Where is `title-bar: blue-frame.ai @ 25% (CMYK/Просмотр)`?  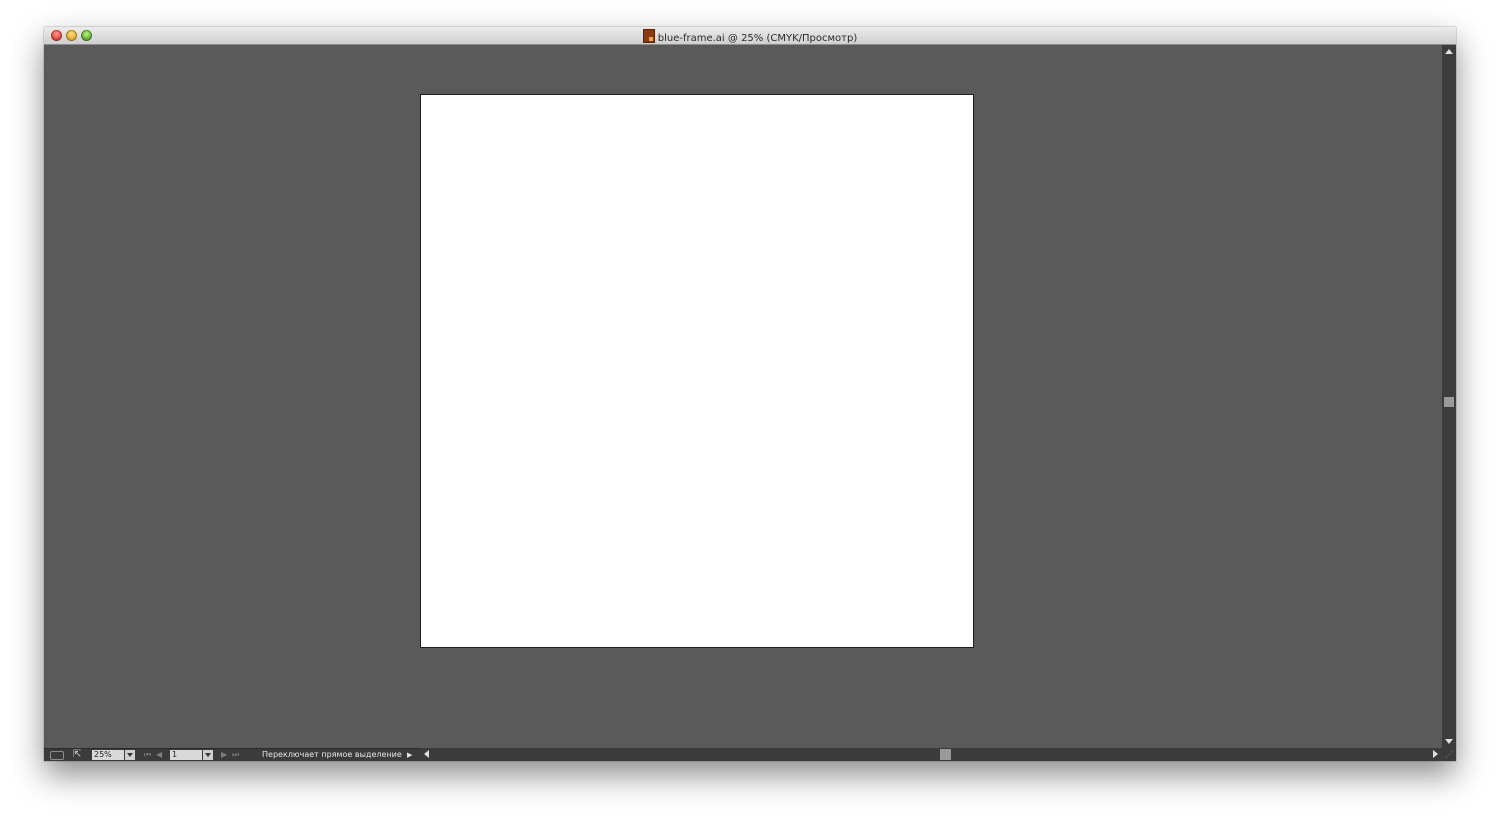 title-bar: blue-frame.ai @ 25% (CMYK/Просмотр) is located at coordinates (750, 36).